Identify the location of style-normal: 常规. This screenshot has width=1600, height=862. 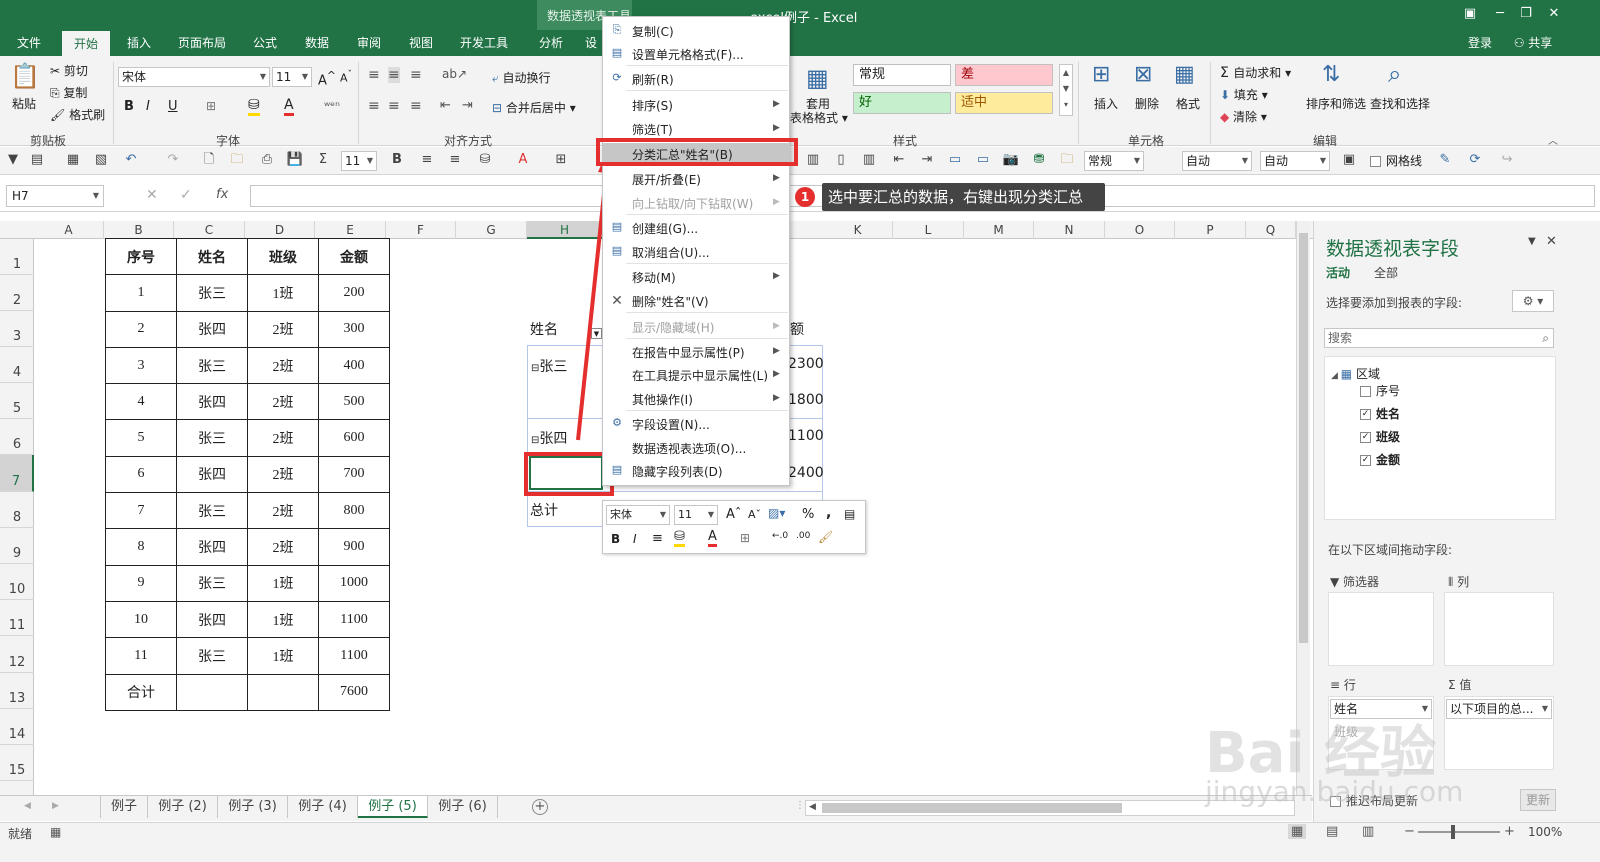
(902, 75).